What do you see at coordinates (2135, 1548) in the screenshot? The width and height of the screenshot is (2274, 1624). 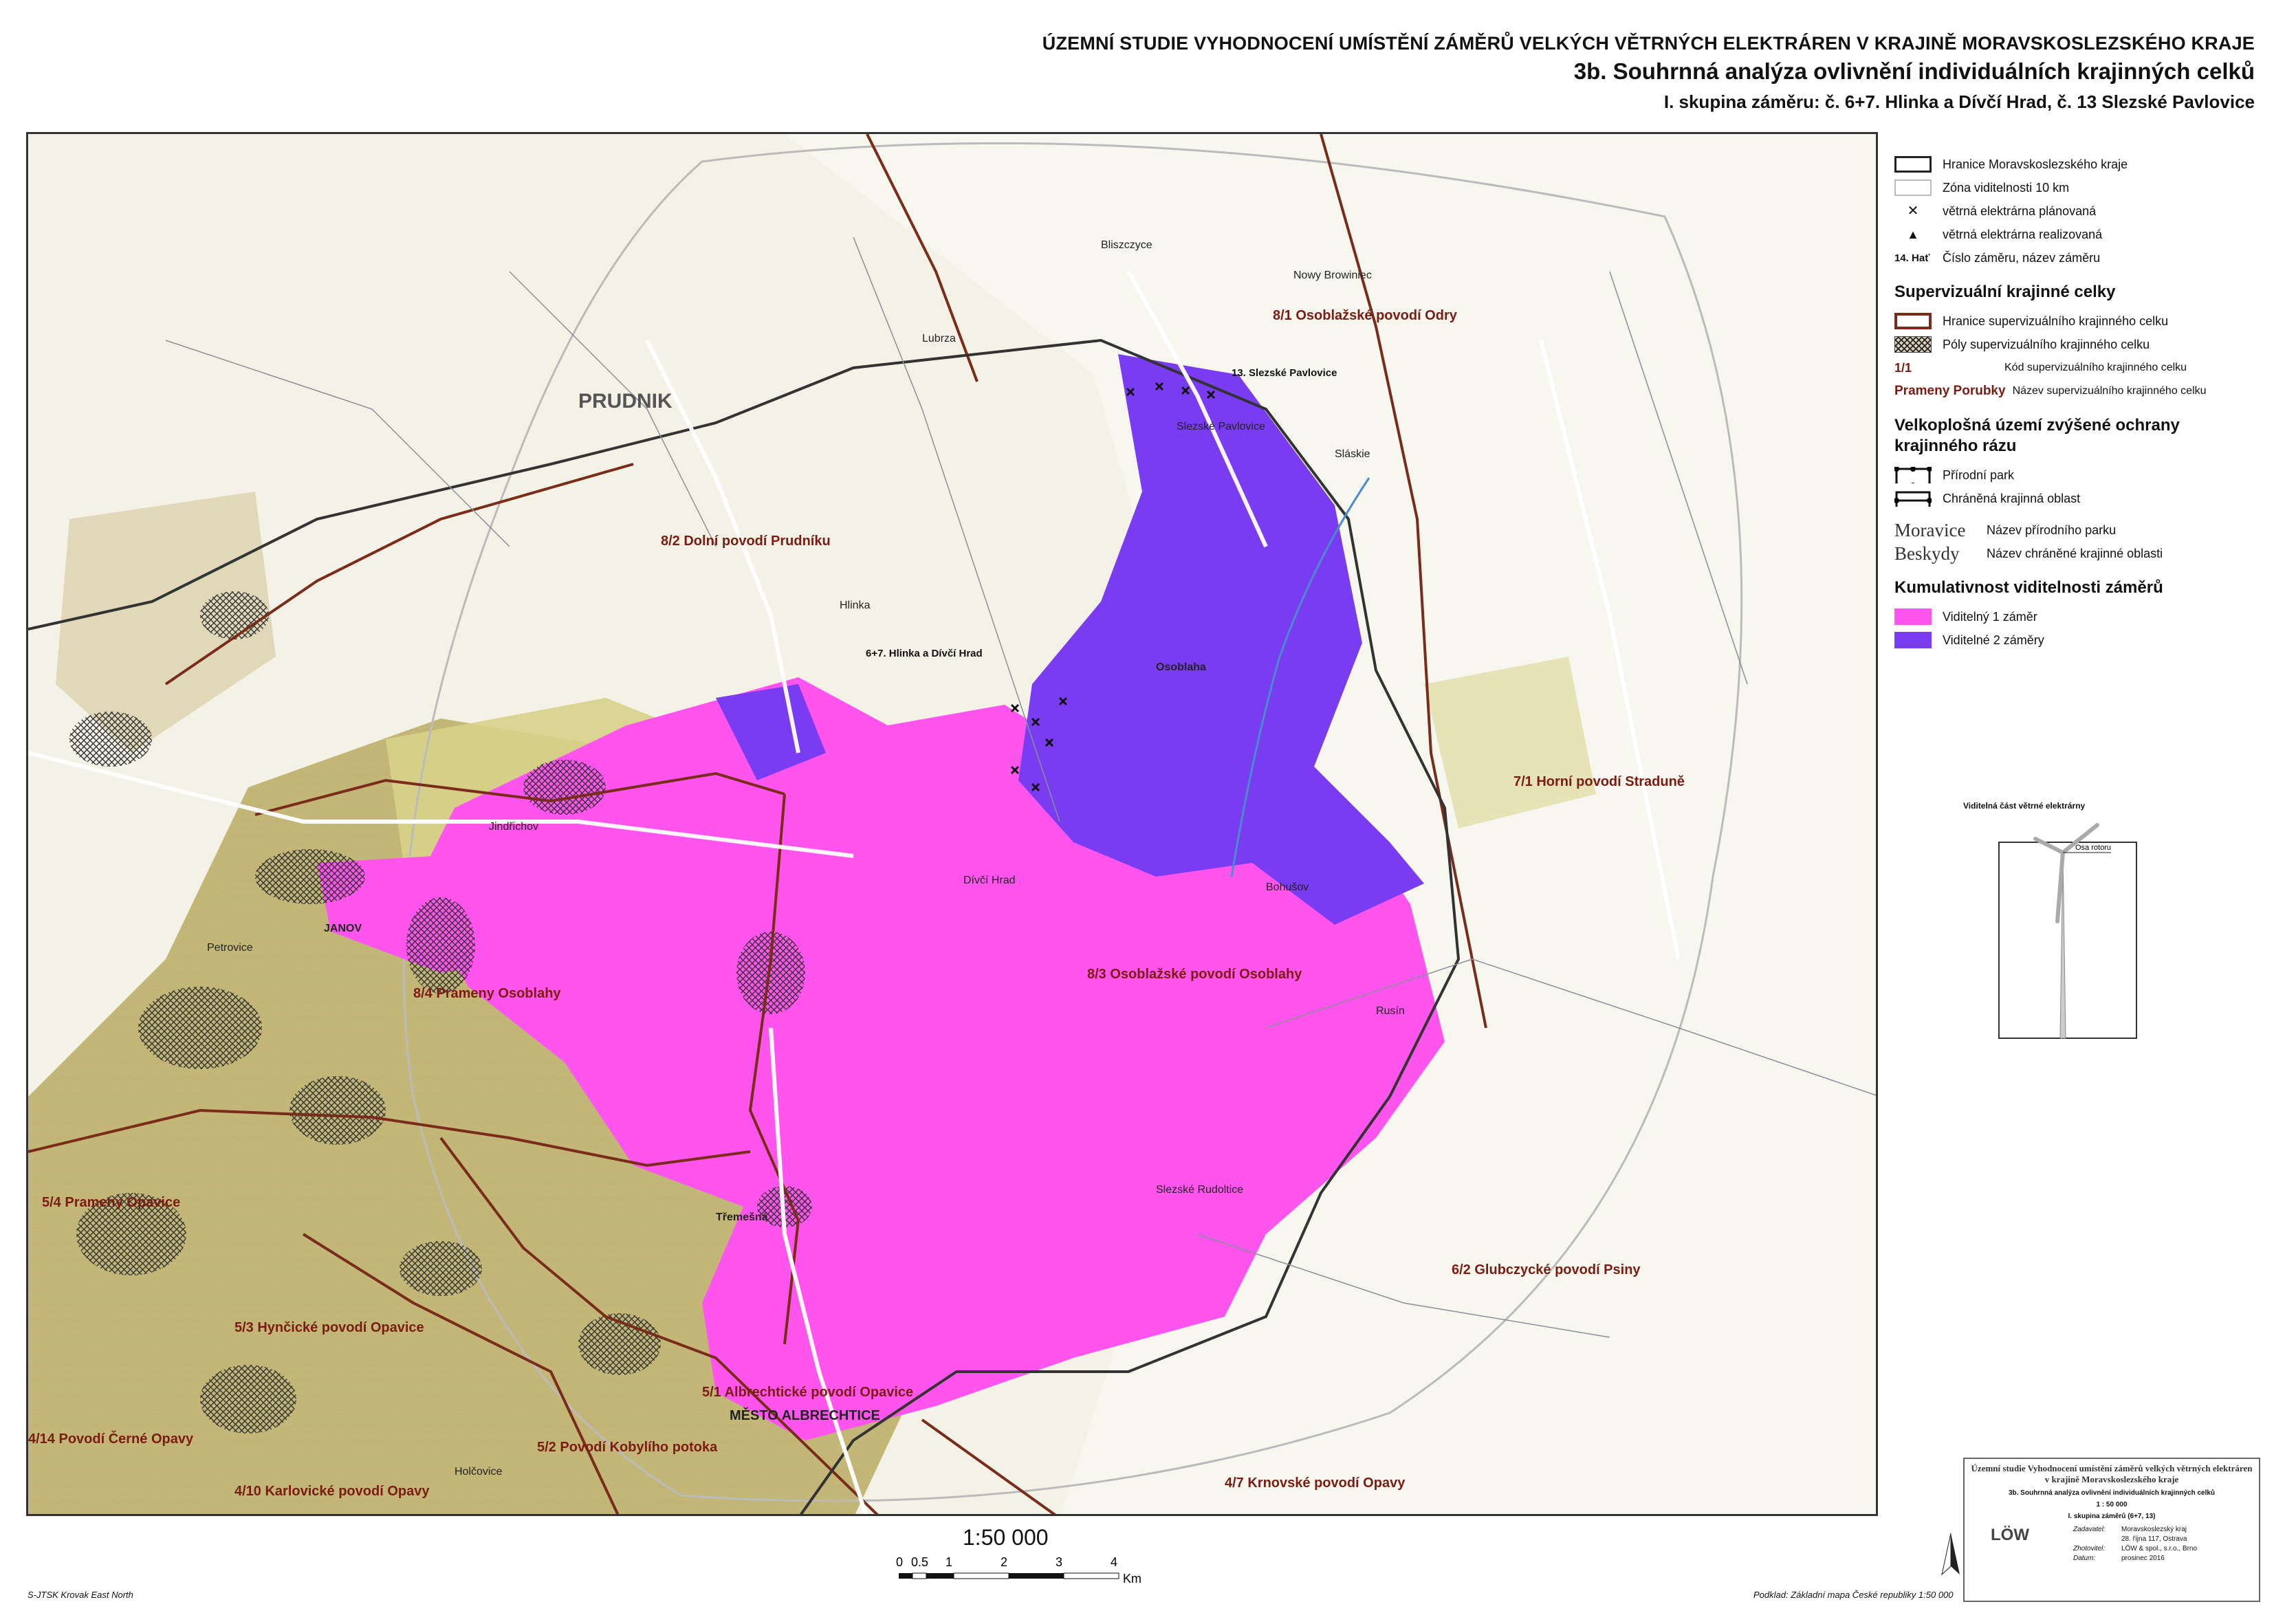 I see `cartouche-row: Zhotovitel: LÖW & spol., s.r.o., Brno` at bounding box center [2135, 1548].